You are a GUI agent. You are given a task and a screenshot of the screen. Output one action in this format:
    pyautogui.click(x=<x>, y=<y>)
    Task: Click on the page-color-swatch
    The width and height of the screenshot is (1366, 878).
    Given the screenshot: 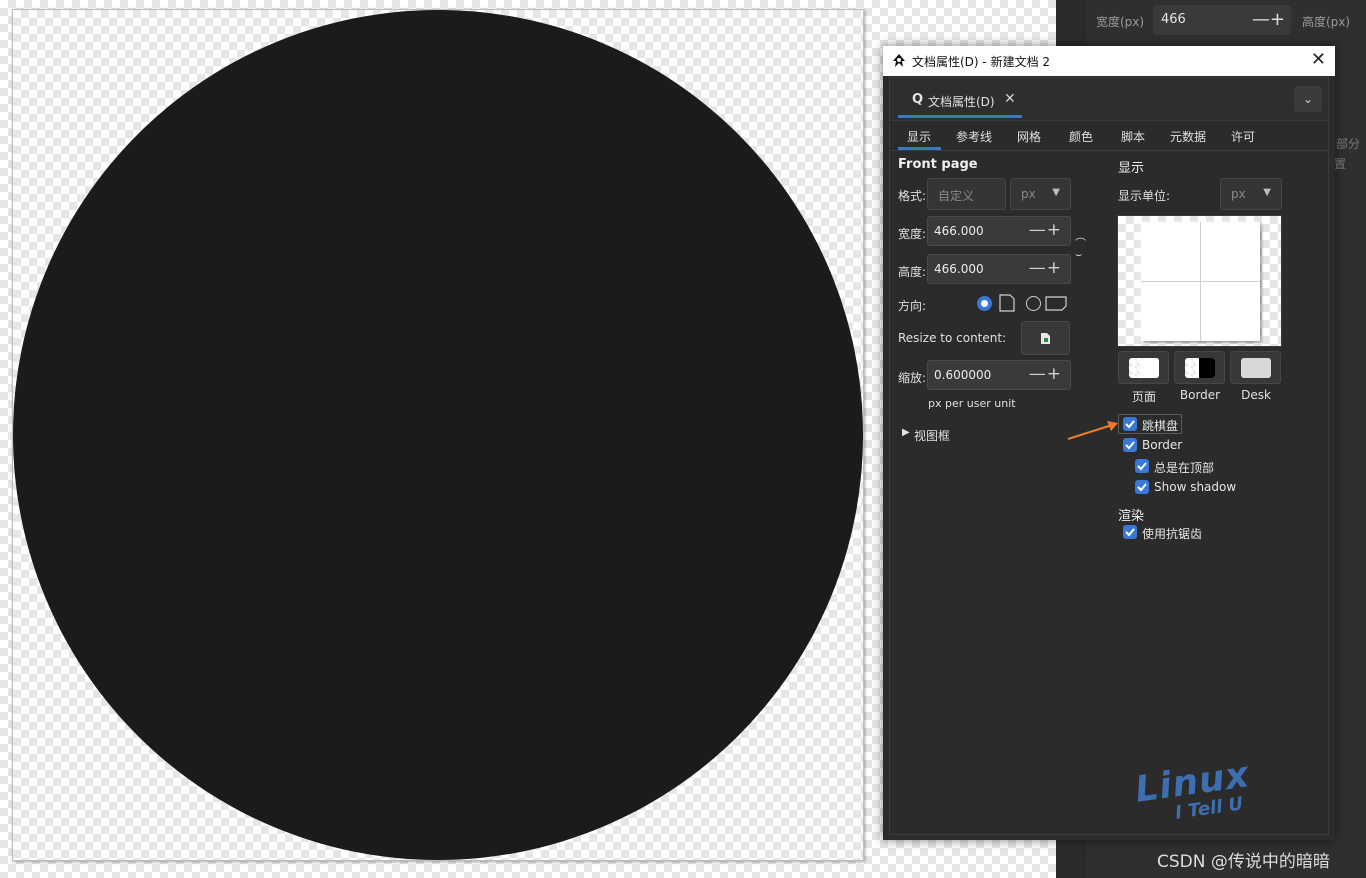 What is the action you would take?
    pyautogui.click(x=1143, y=367)
    